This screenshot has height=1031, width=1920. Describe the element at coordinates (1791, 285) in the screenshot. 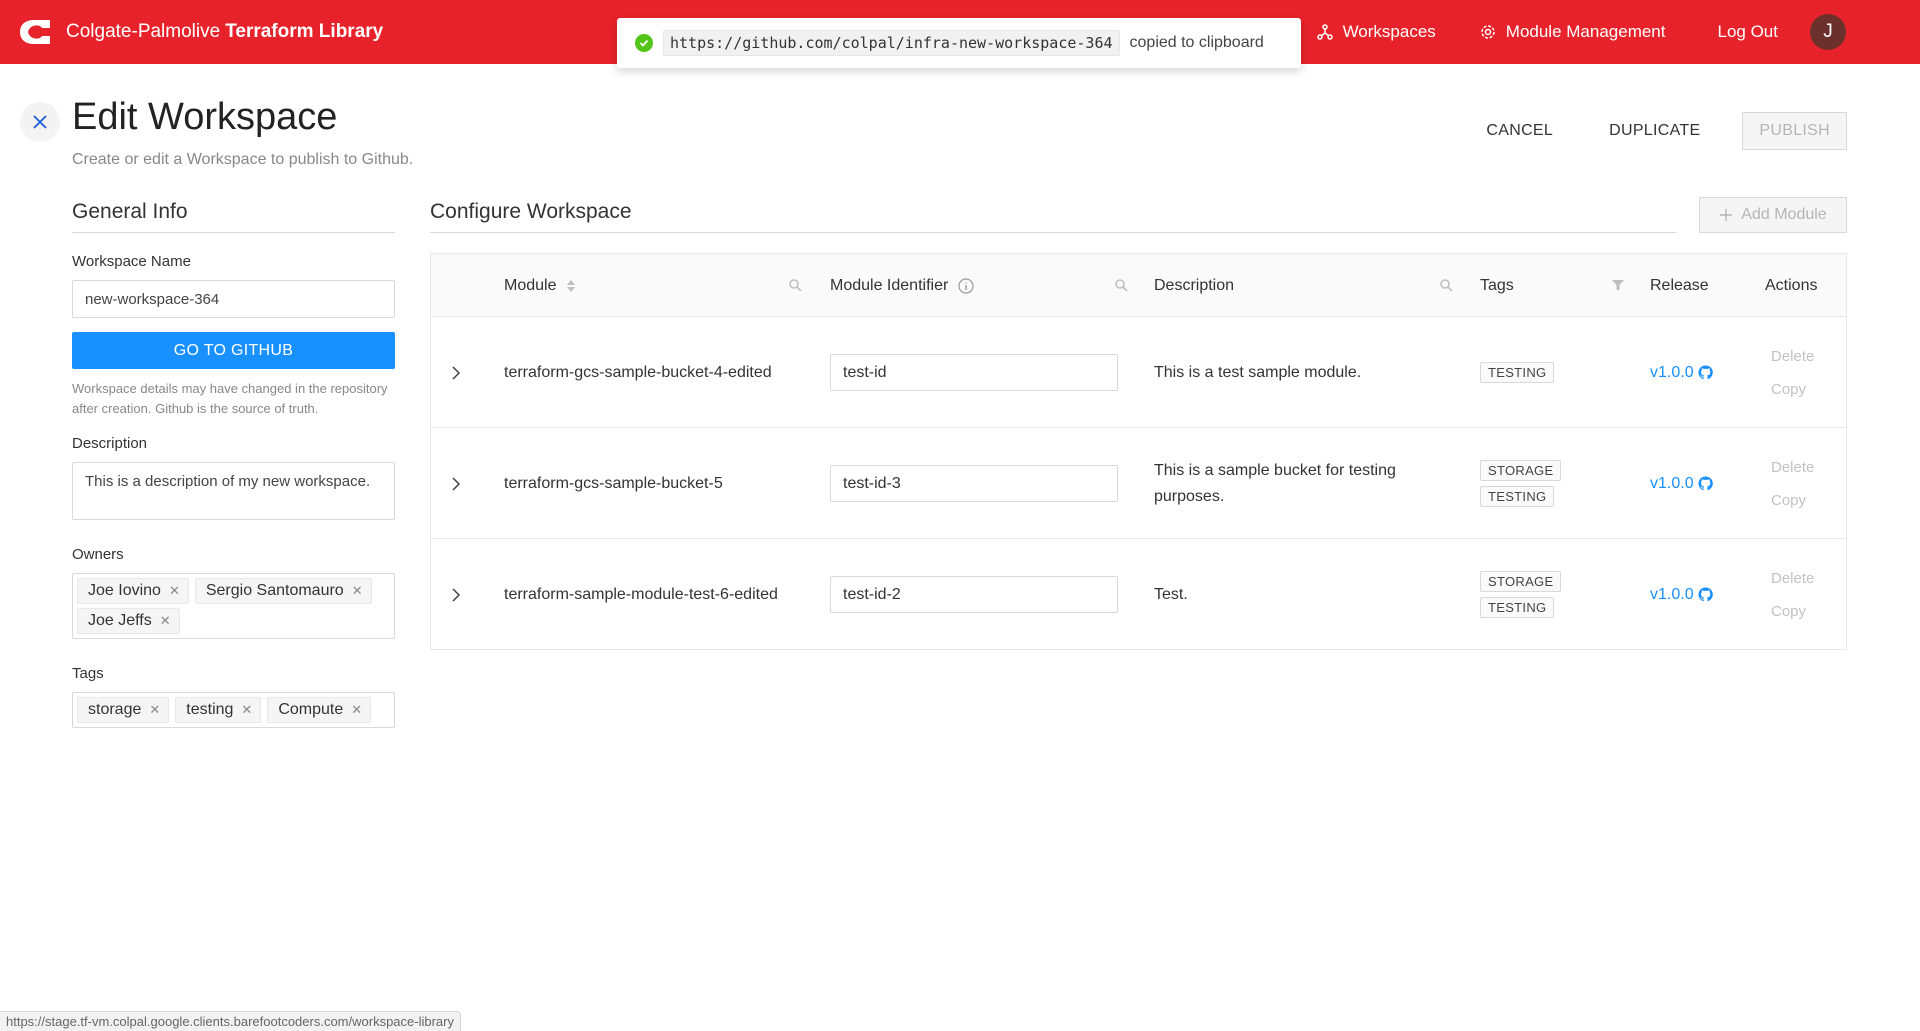

I see `column-label: Actions` at that location.